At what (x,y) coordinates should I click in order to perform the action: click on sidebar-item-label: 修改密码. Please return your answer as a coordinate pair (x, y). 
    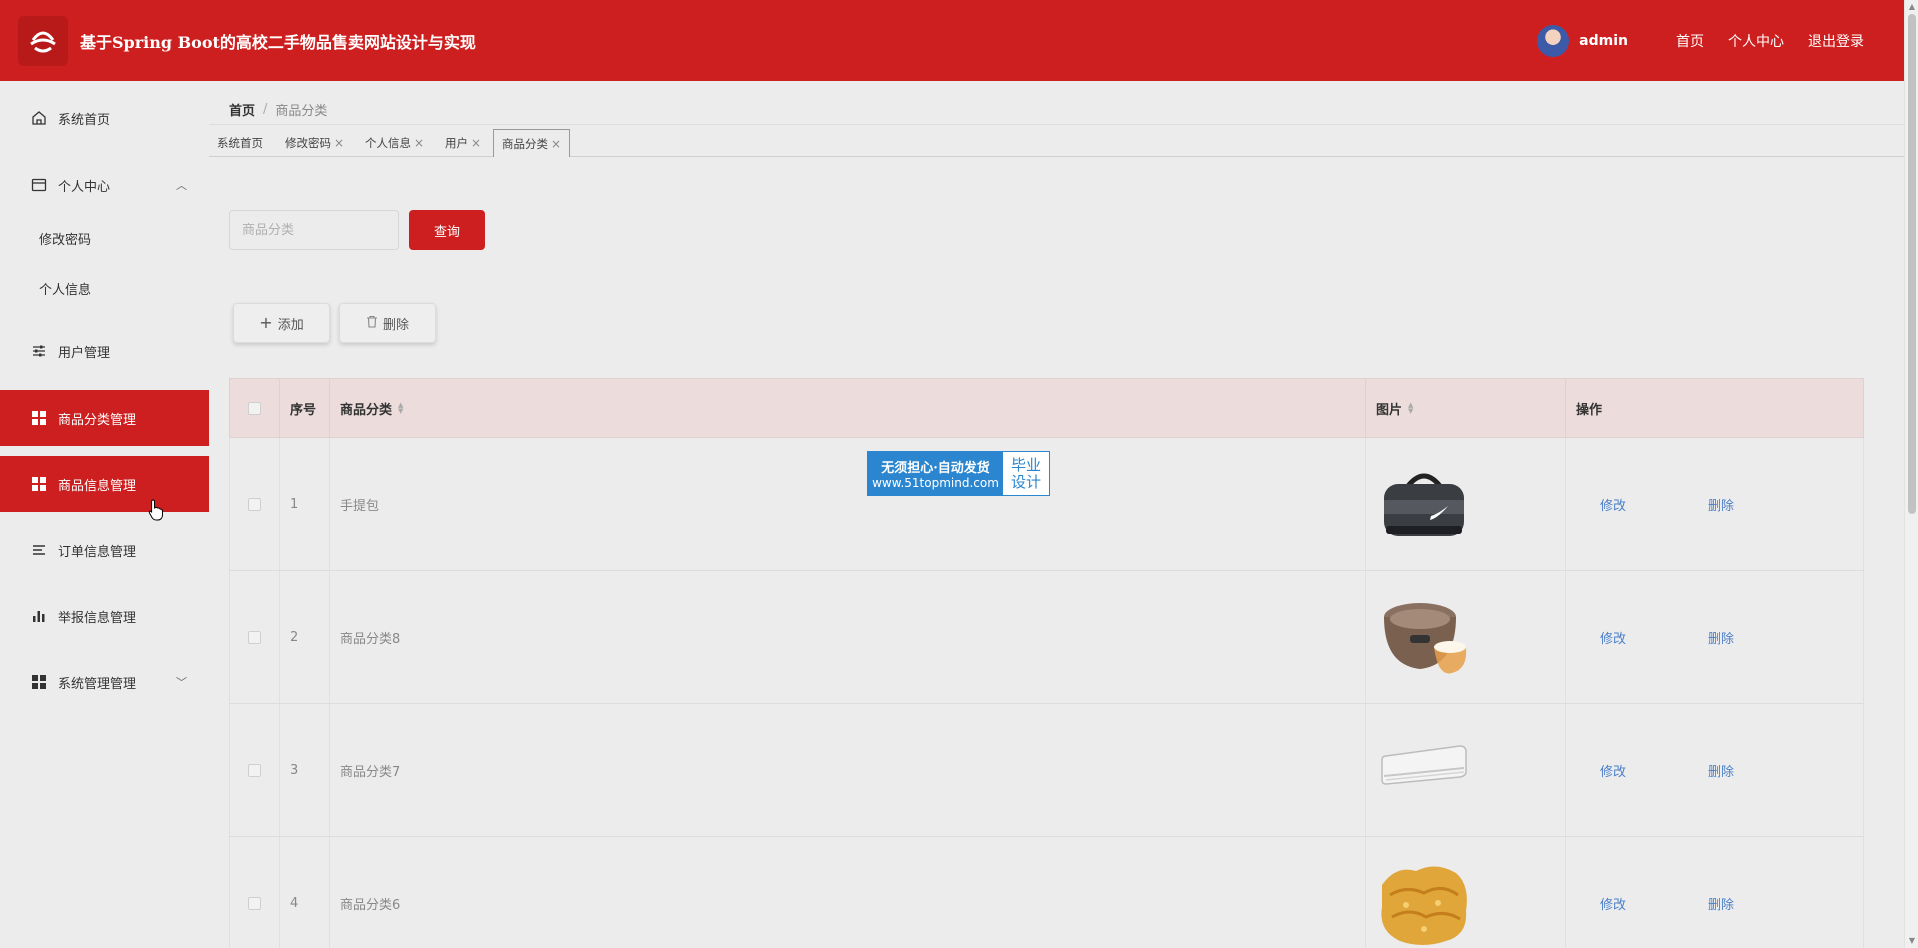
    Looking at the image, I should click on (65, 240).